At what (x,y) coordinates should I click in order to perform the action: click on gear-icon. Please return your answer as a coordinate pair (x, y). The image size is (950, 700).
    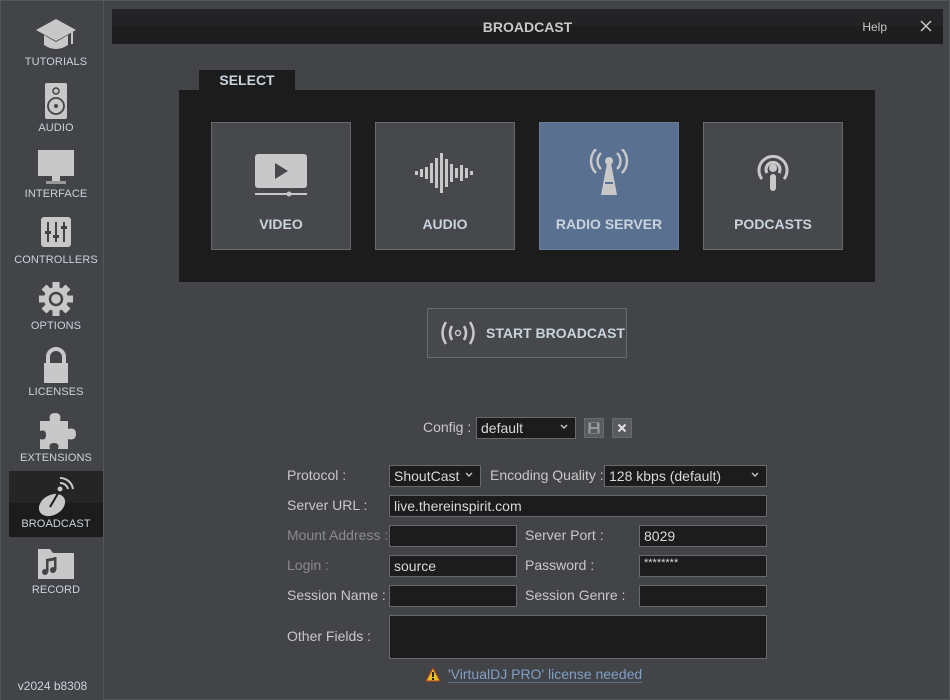
    Looking at the image, I should click on (56, 299).